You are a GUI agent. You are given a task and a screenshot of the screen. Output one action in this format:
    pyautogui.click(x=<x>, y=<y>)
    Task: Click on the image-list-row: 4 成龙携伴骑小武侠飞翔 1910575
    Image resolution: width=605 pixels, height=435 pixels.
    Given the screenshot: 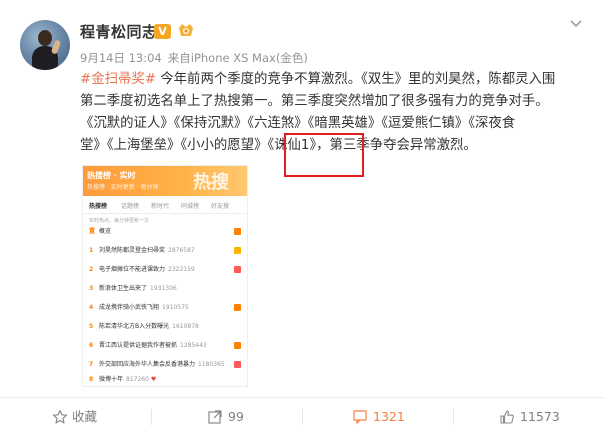 What is the action you would take?
    pyautogui.click(x=166, y=310)
    